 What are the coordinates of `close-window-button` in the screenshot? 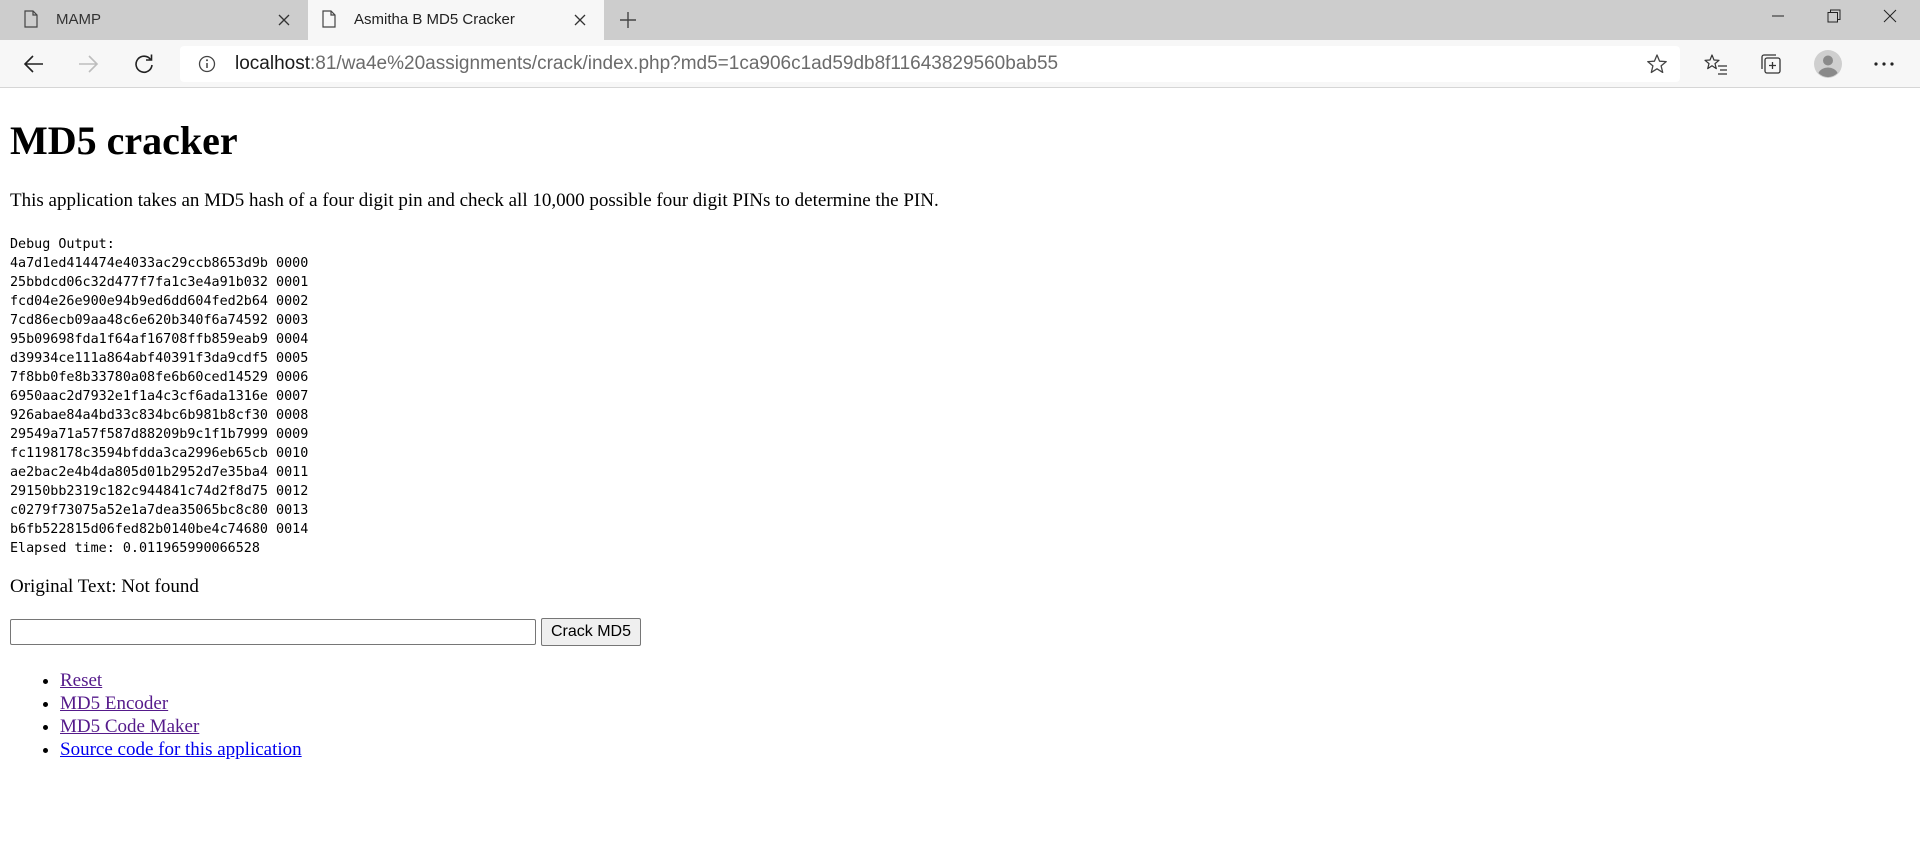 It's located at (1890, 16).